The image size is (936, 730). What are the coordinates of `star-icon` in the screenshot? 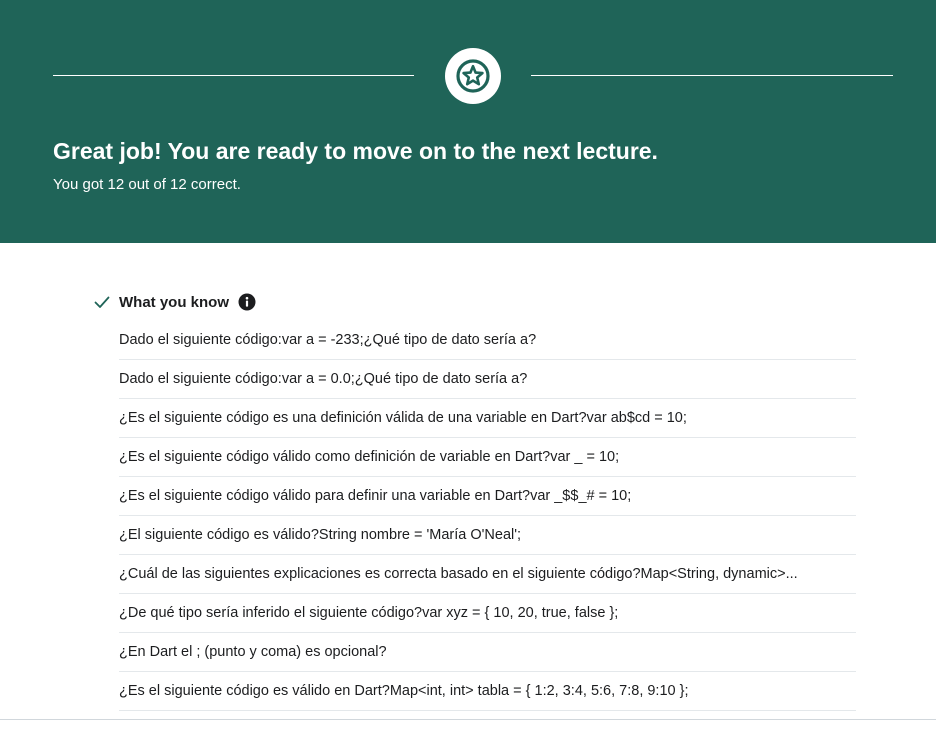 It's located at (473, 76).